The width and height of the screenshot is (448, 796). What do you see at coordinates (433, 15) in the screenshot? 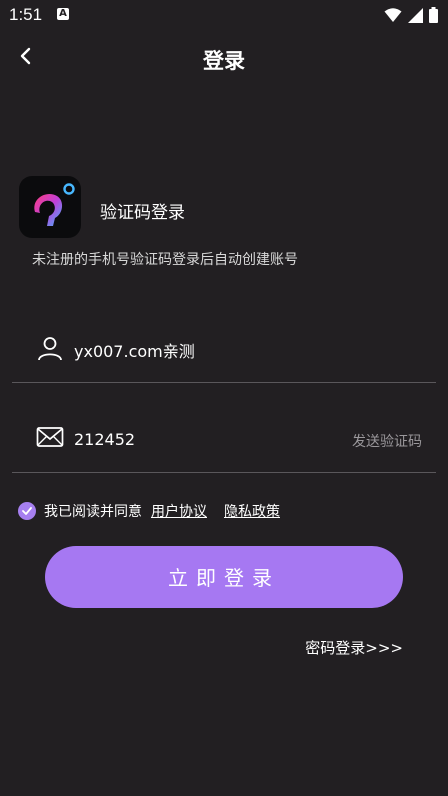
I see `battery-icon` at bounding box center [433, 15].